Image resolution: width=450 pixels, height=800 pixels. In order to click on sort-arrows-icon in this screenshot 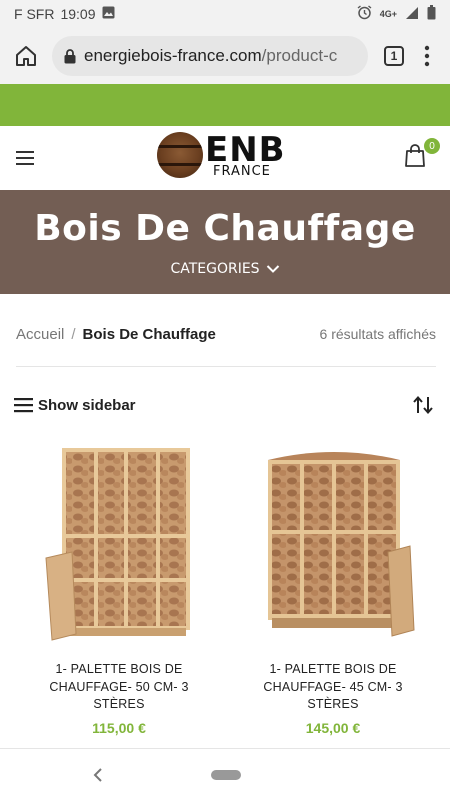, I will do `click(423, 405)`.